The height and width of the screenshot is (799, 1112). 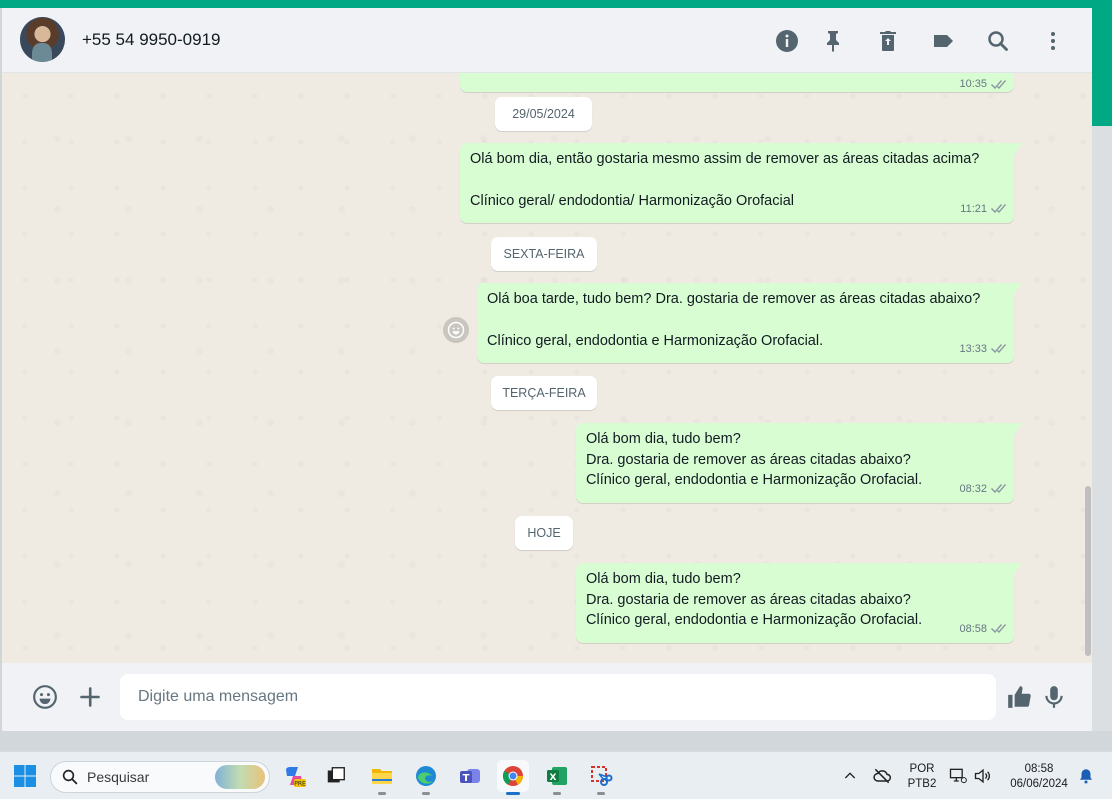 I want to click on scrollbar-thumb, so click(x=1088, y=571).